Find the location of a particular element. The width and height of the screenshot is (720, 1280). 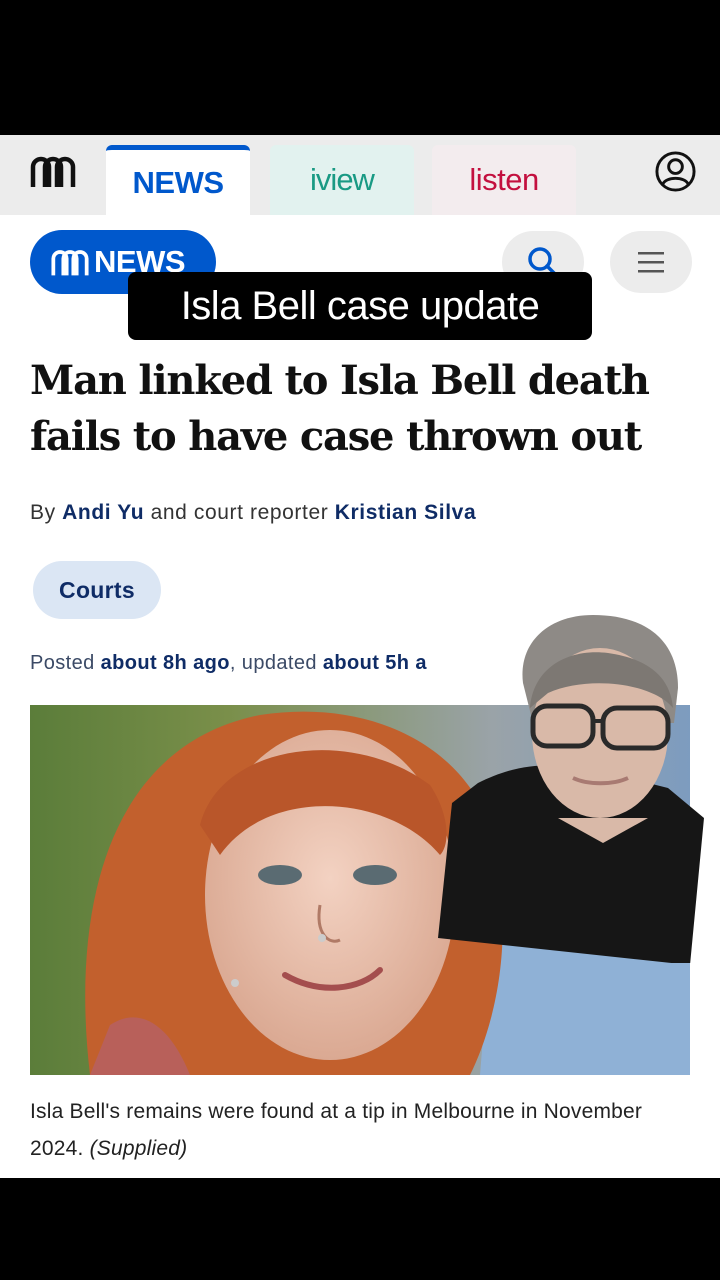

tab-iview-label: iview is located at coordinates (342, 179).